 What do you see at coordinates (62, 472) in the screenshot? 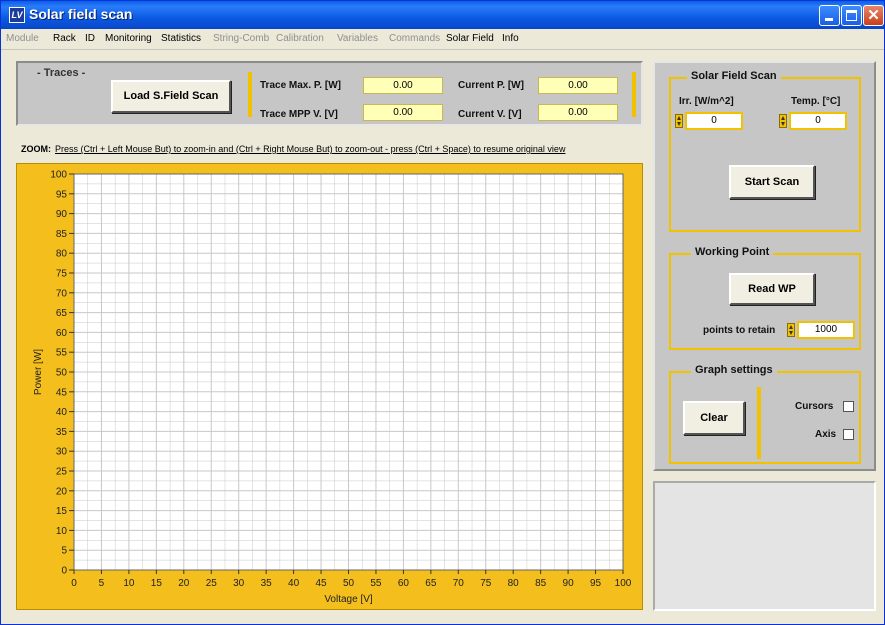
I see `y-tick-label: 25` at bounding box center [62, 472].